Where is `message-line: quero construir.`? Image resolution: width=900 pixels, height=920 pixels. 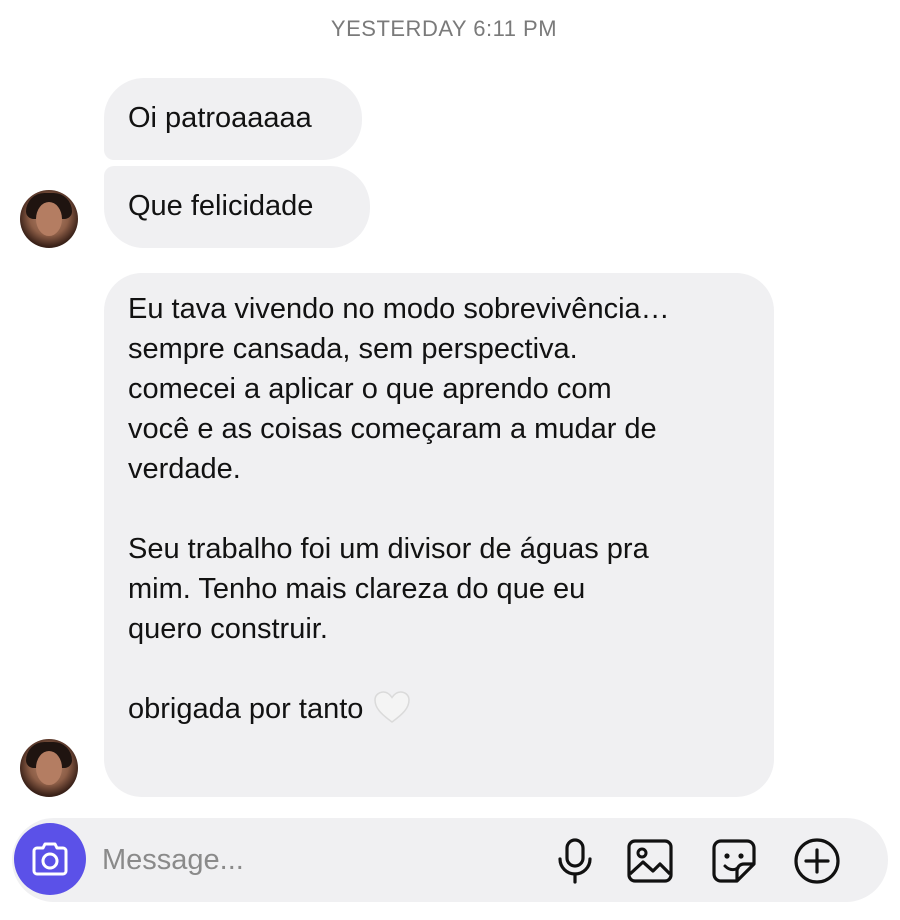
message-line: quero construir. is located at coordinates (228, 629).